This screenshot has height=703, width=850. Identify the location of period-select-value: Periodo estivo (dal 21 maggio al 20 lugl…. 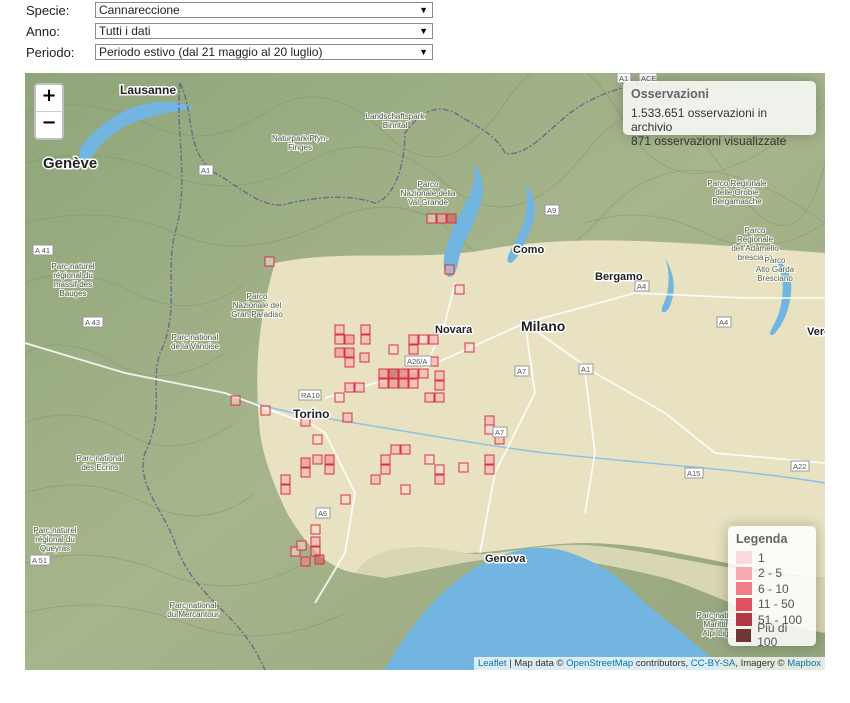
(211, 52).